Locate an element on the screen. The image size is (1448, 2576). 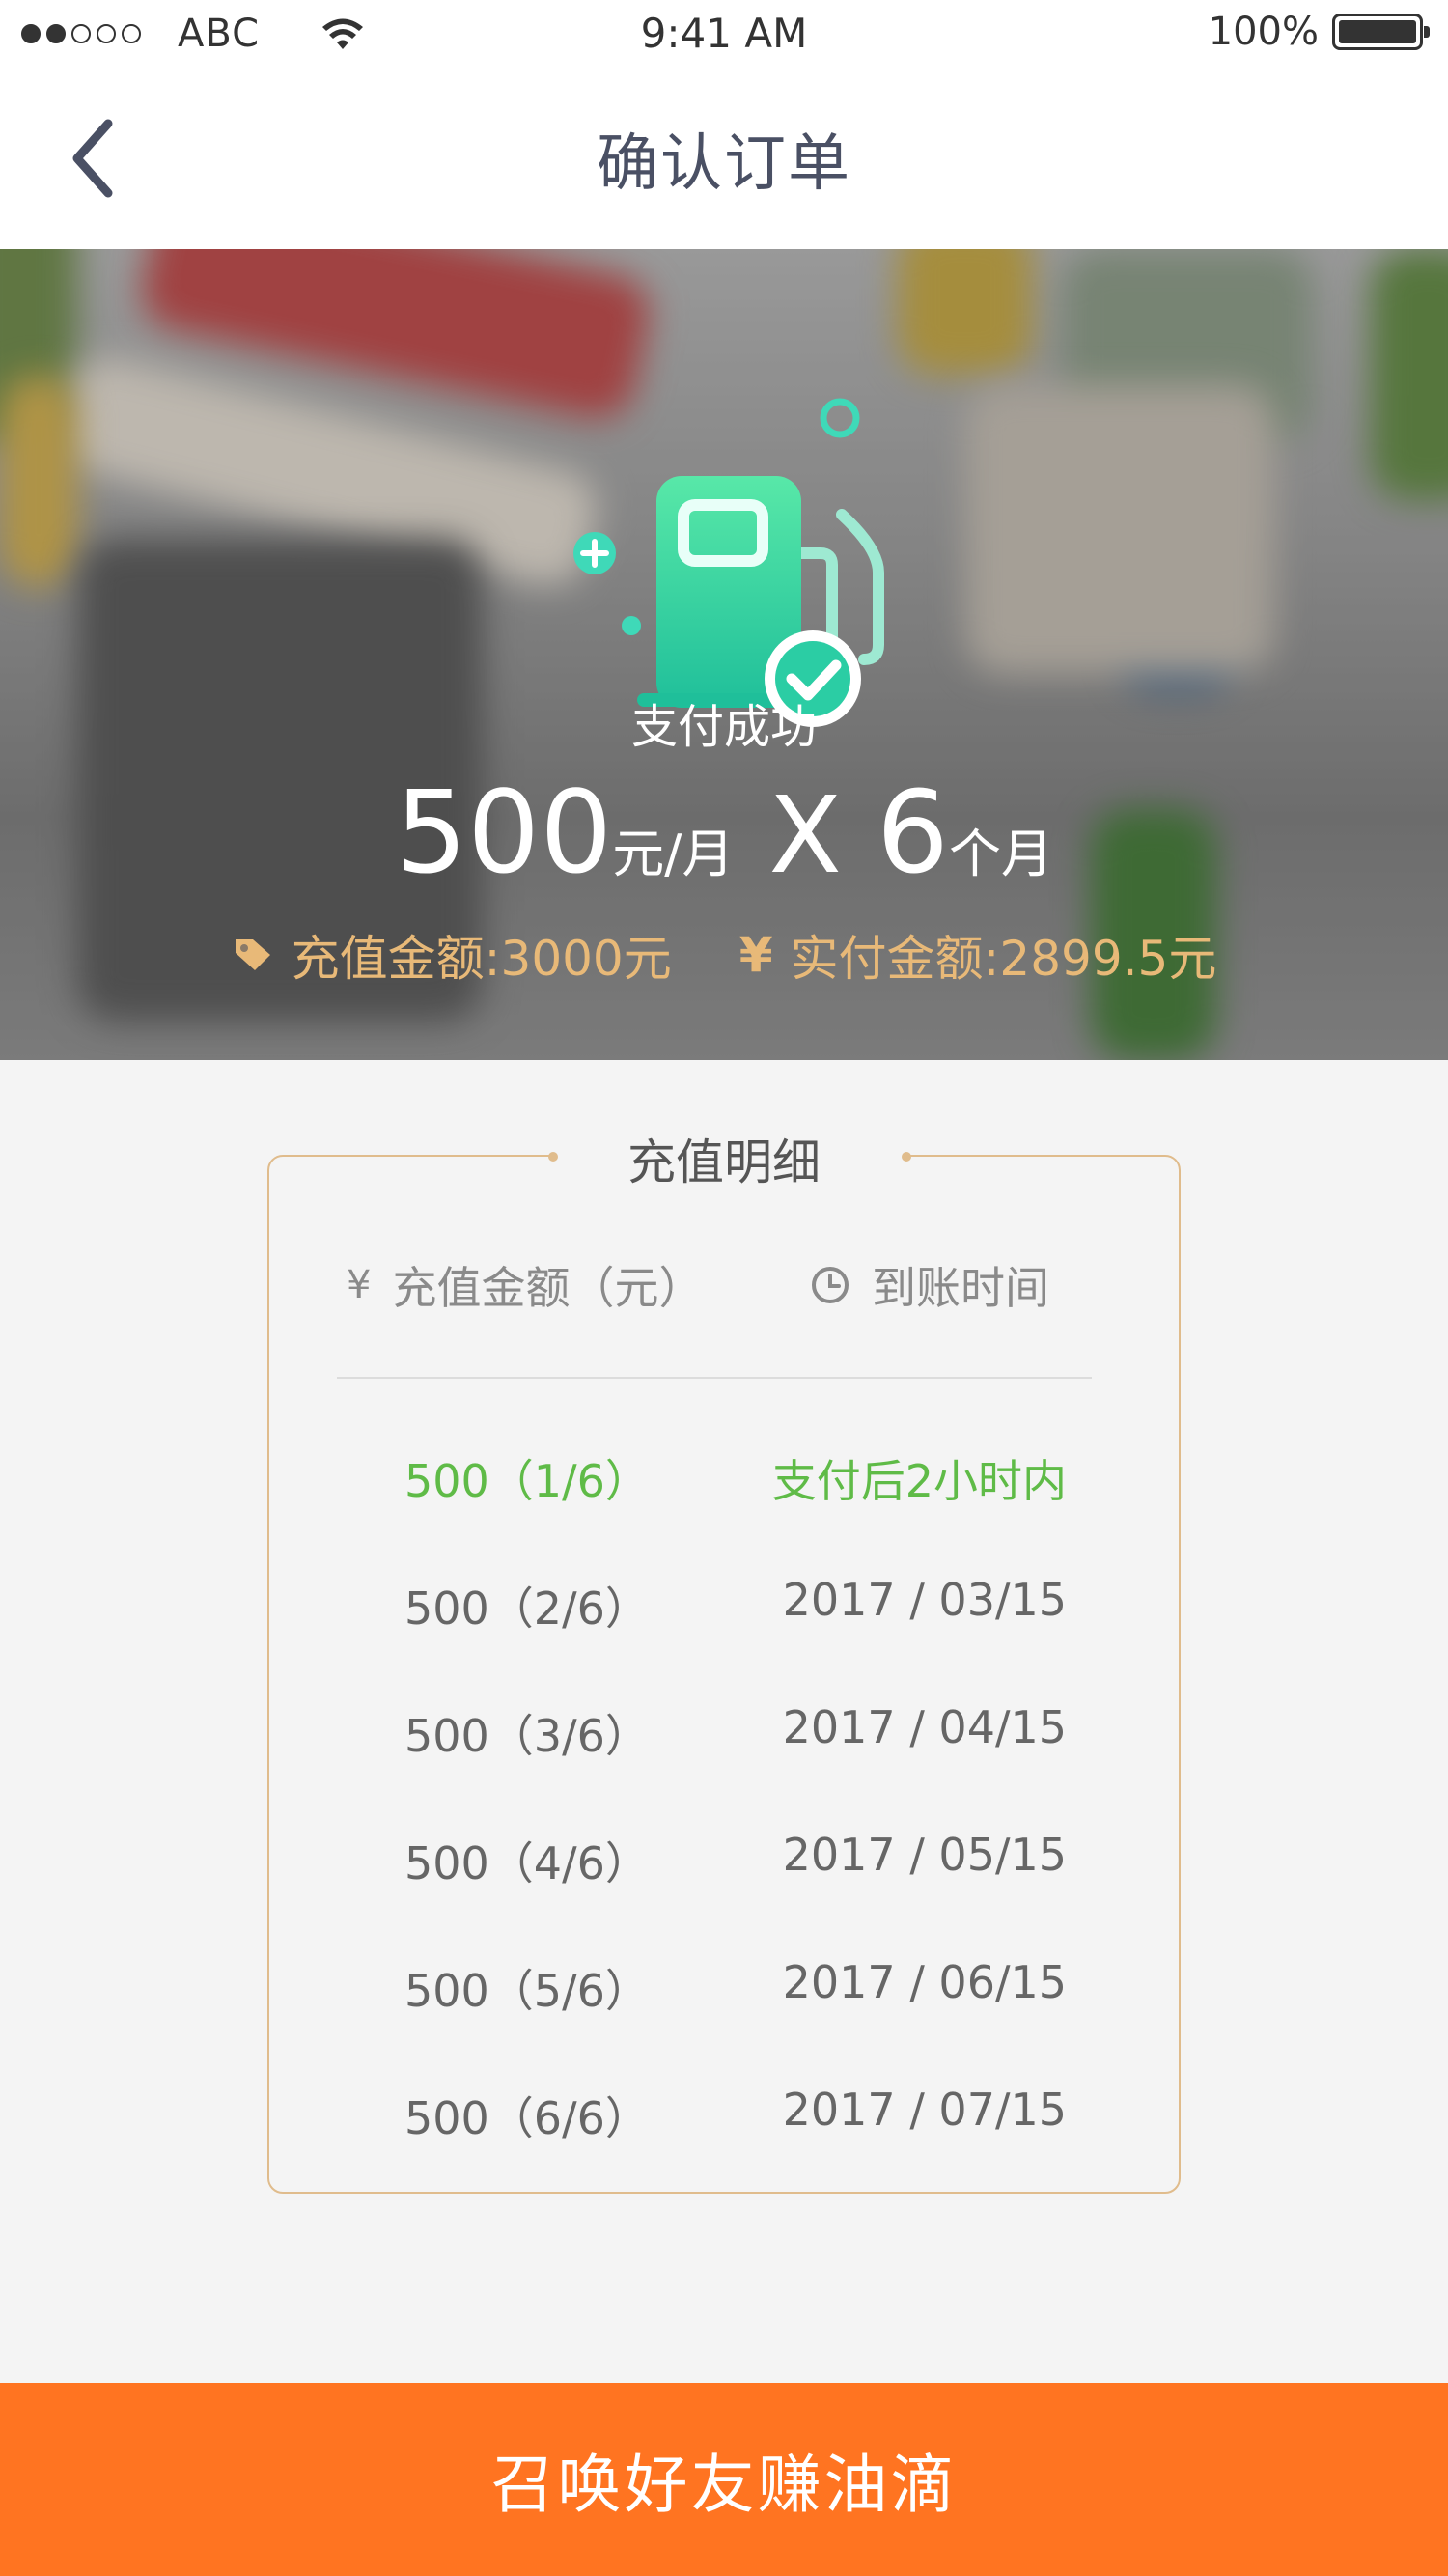
price-unit: 元/月 is located at coordinates (674, 854).